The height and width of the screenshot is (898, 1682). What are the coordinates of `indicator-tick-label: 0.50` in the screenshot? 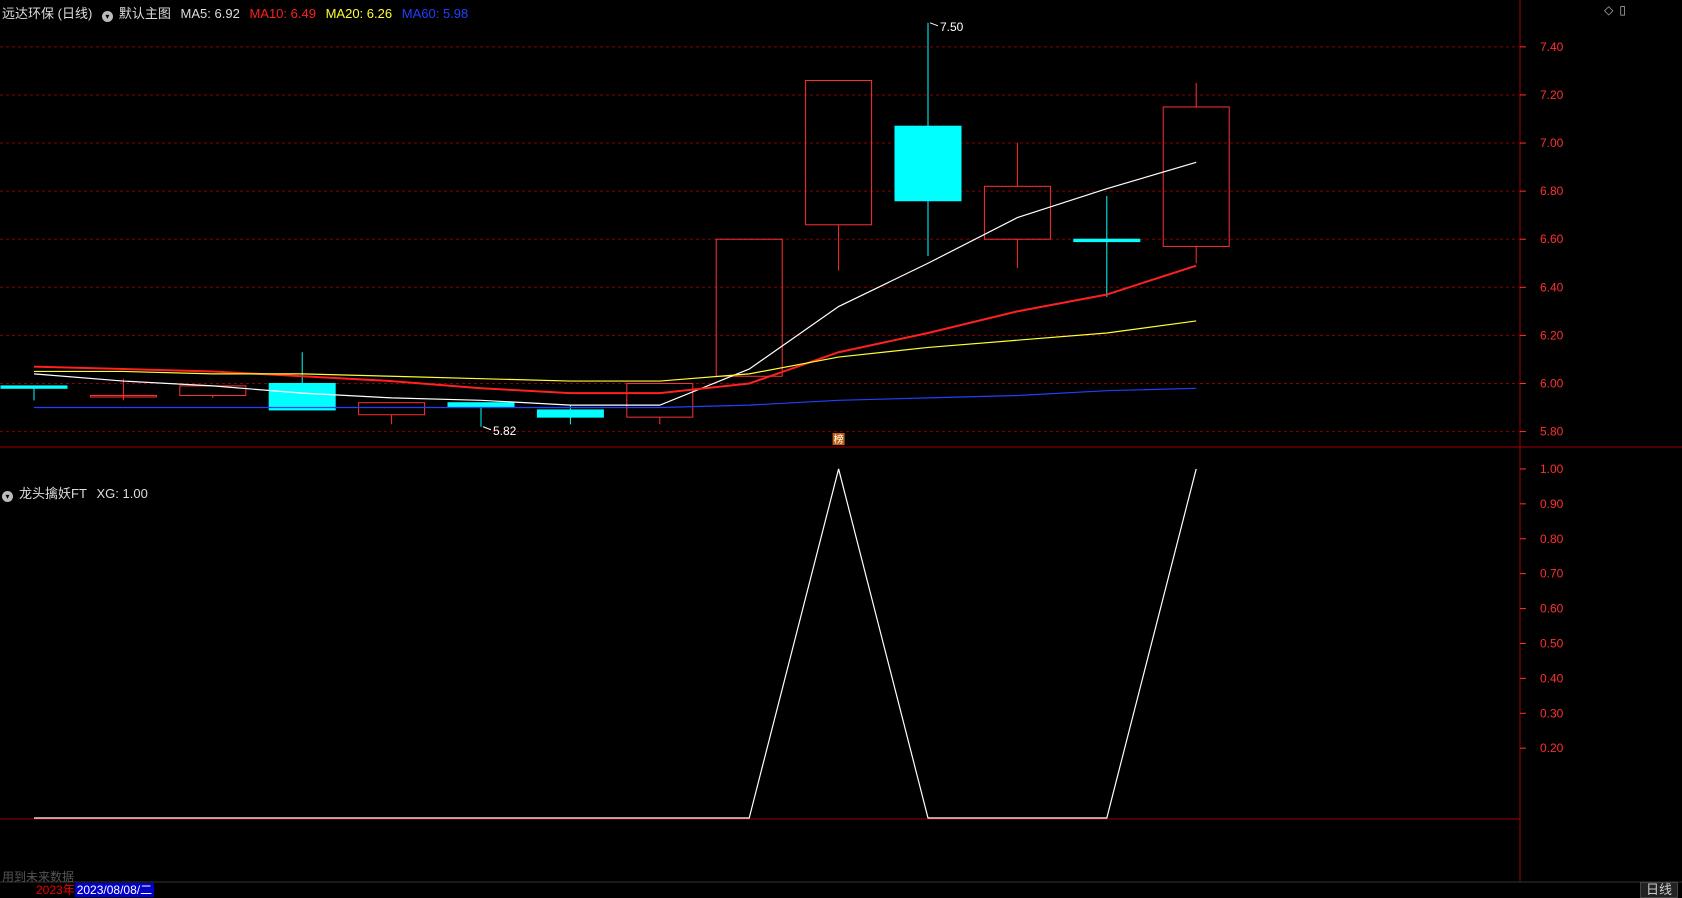 It's located at (1552, 643).